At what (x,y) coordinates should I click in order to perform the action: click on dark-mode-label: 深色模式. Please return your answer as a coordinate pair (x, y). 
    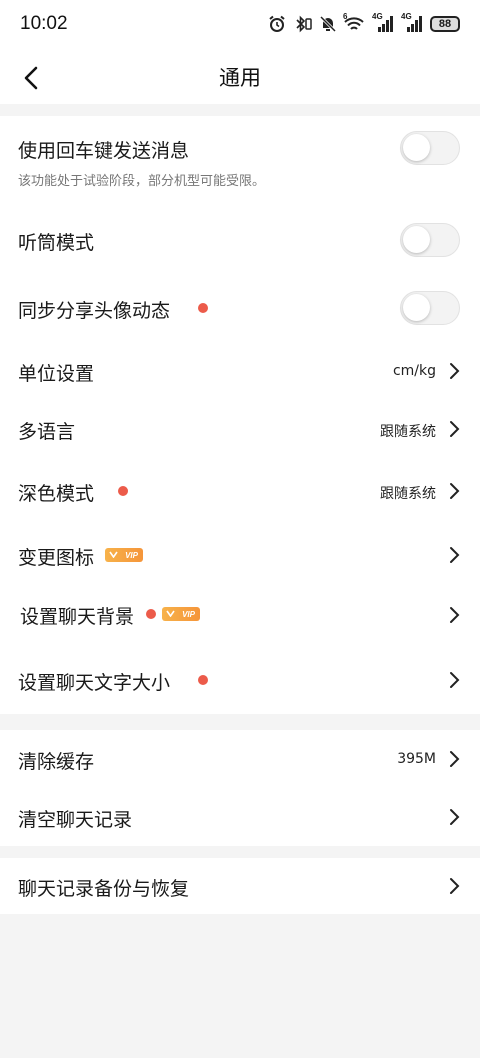
    Looking at the image, I should click on (56, 494).